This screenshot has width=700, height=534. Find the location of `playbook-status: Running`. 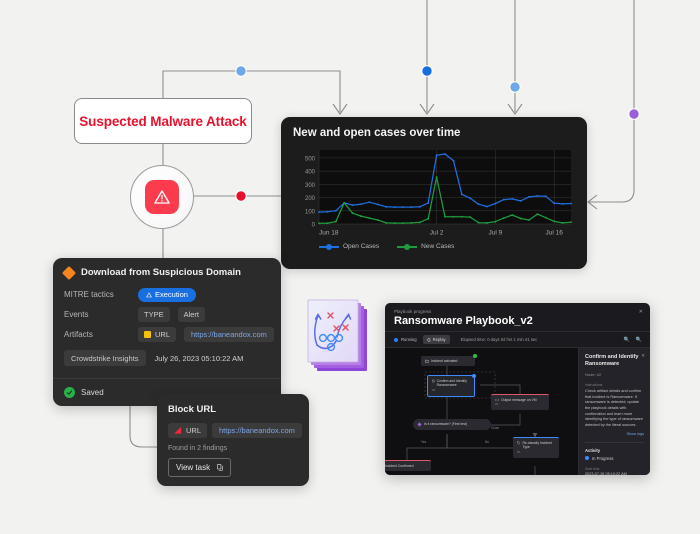

playbook-status: Running is located at coordinates (405, 339).